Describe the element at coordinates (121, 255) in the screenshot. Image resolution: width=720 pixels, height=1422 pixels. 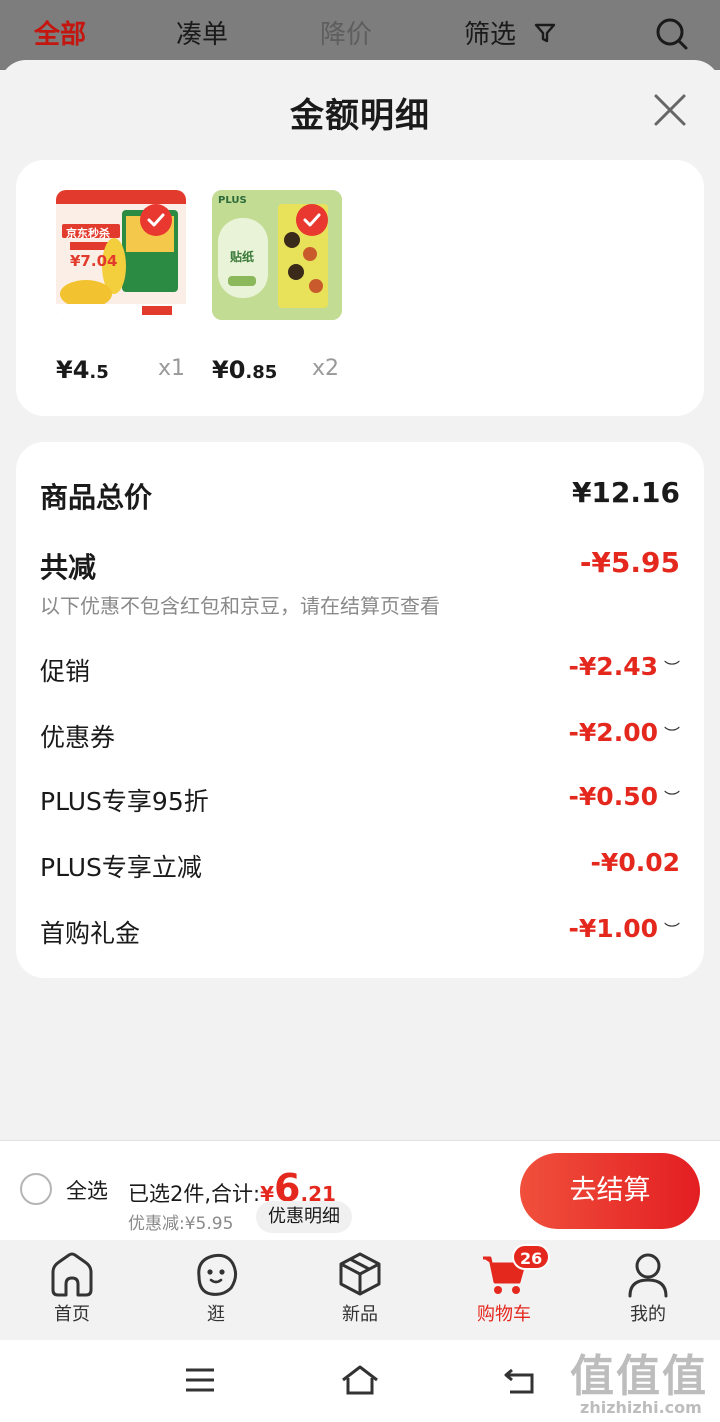
I see `product-thumbnail: 京东秒杀 ¥7.04` at that location.